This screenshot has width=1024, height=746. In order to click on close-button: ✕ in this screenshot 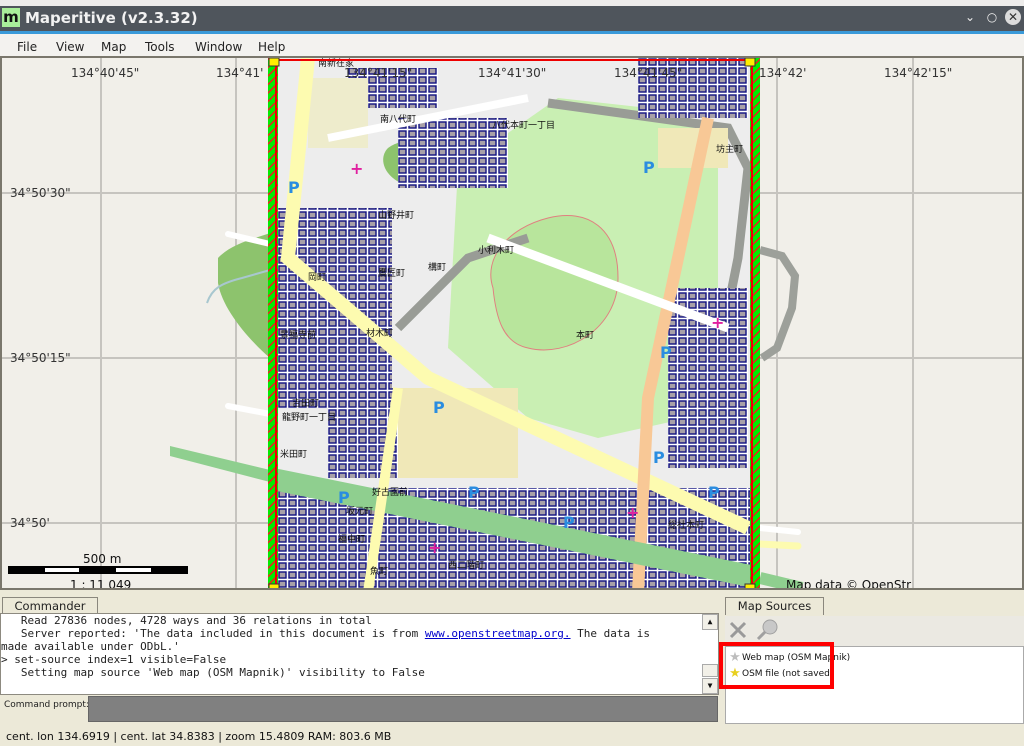, I will do `click(1013, 17)`.